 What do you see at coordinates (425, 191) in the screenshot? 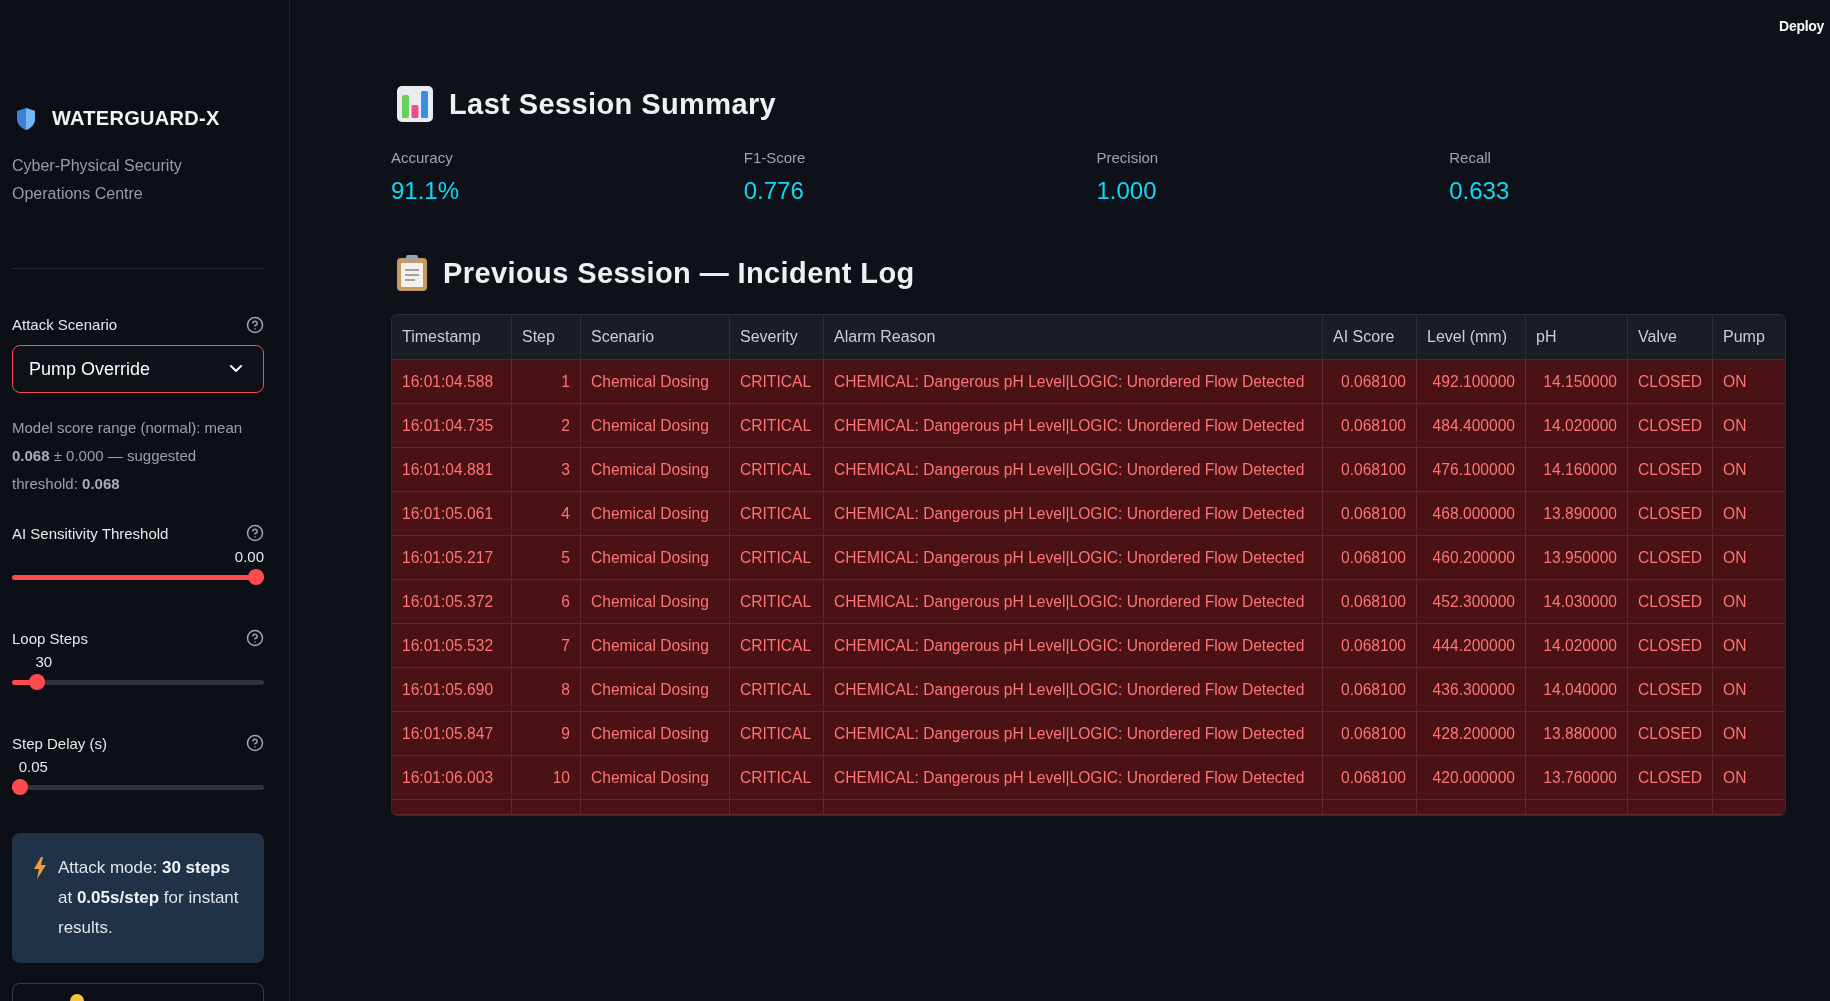
I see `metric-value: 91.1%` at bounding box center [425, 191].